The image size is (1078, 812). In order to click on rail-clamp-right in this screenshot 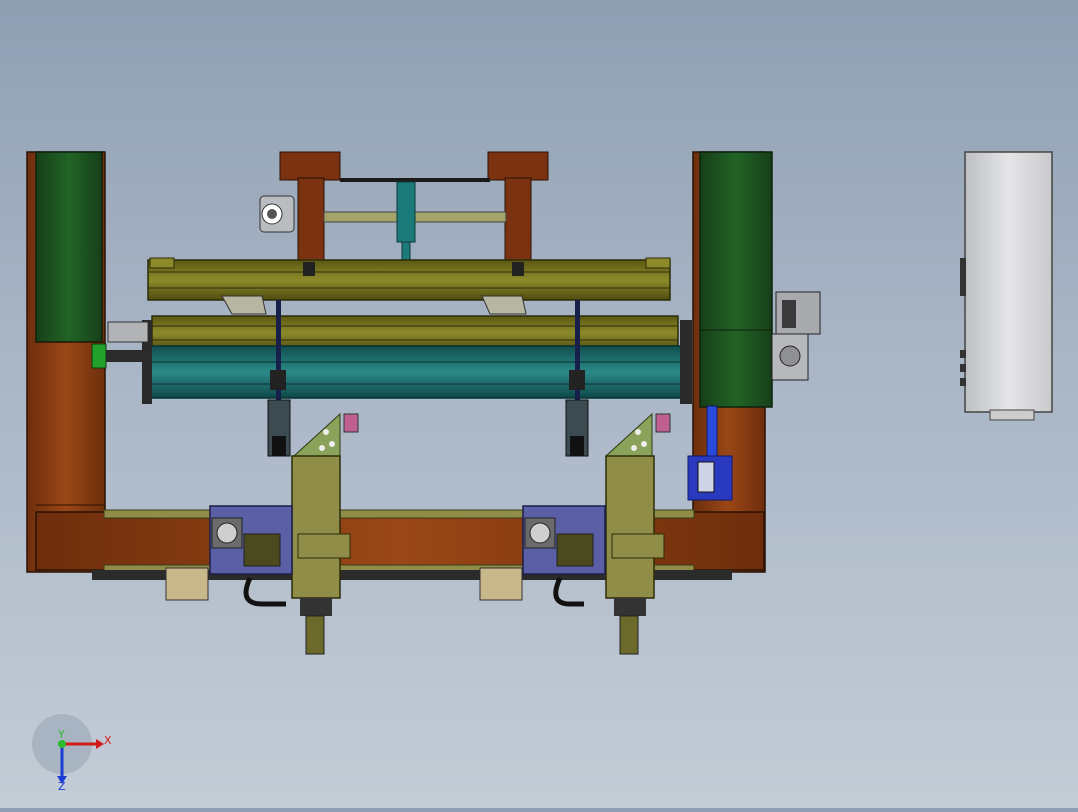, I will do `click(504, 305)`.